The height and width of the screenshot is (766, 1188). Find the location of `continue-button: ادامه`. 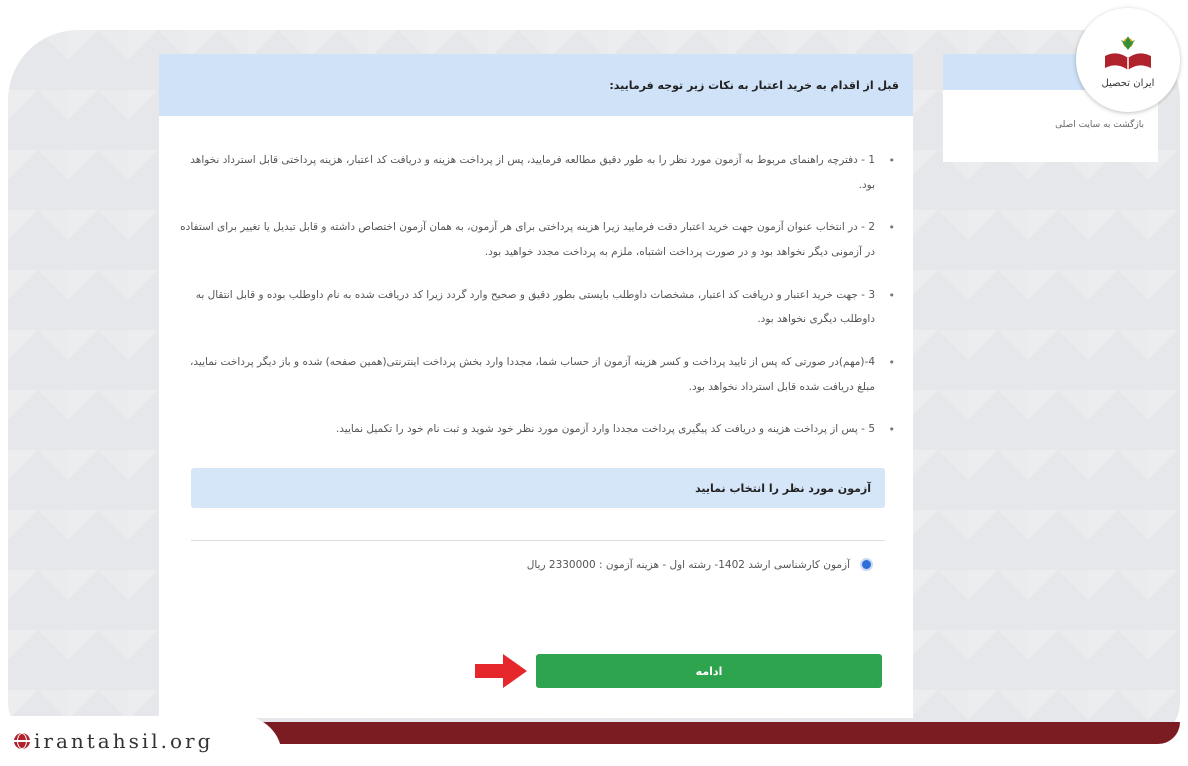

continue-button: ادامه is located at coordinates (709, 671).